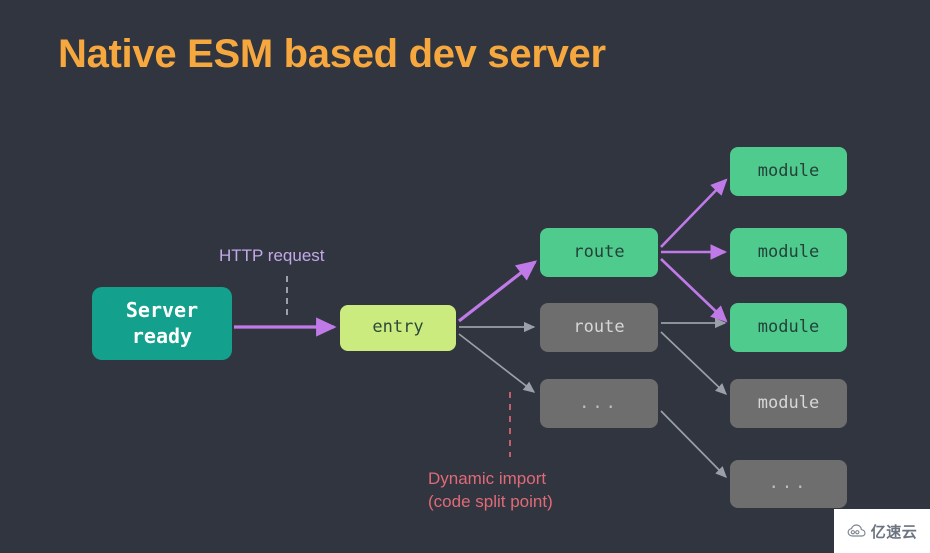 This screenshot has height=553, width=930. What do you see at coordinates (599, 327) in the screenshot?
I see `node-route-inactive: route` at bounding box center [599, 327].